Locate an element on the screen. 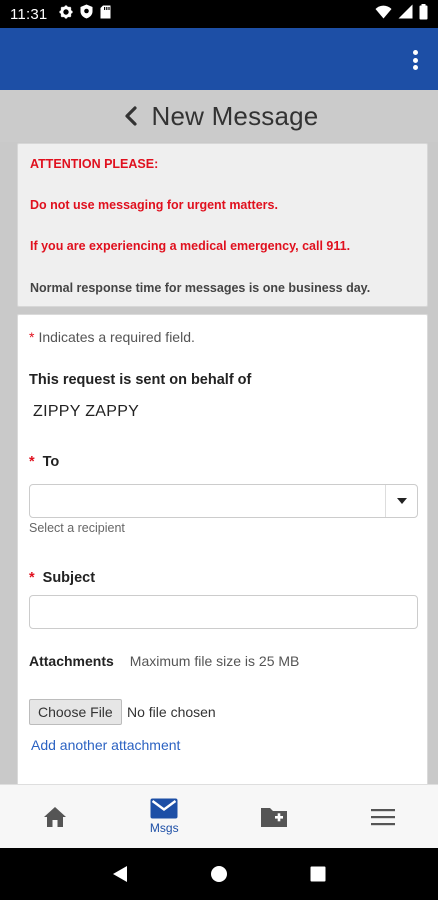 The image size is (438, 900). attachments-size-hint: Maximum file size is 25 MB is located at coordinates (214, 661).